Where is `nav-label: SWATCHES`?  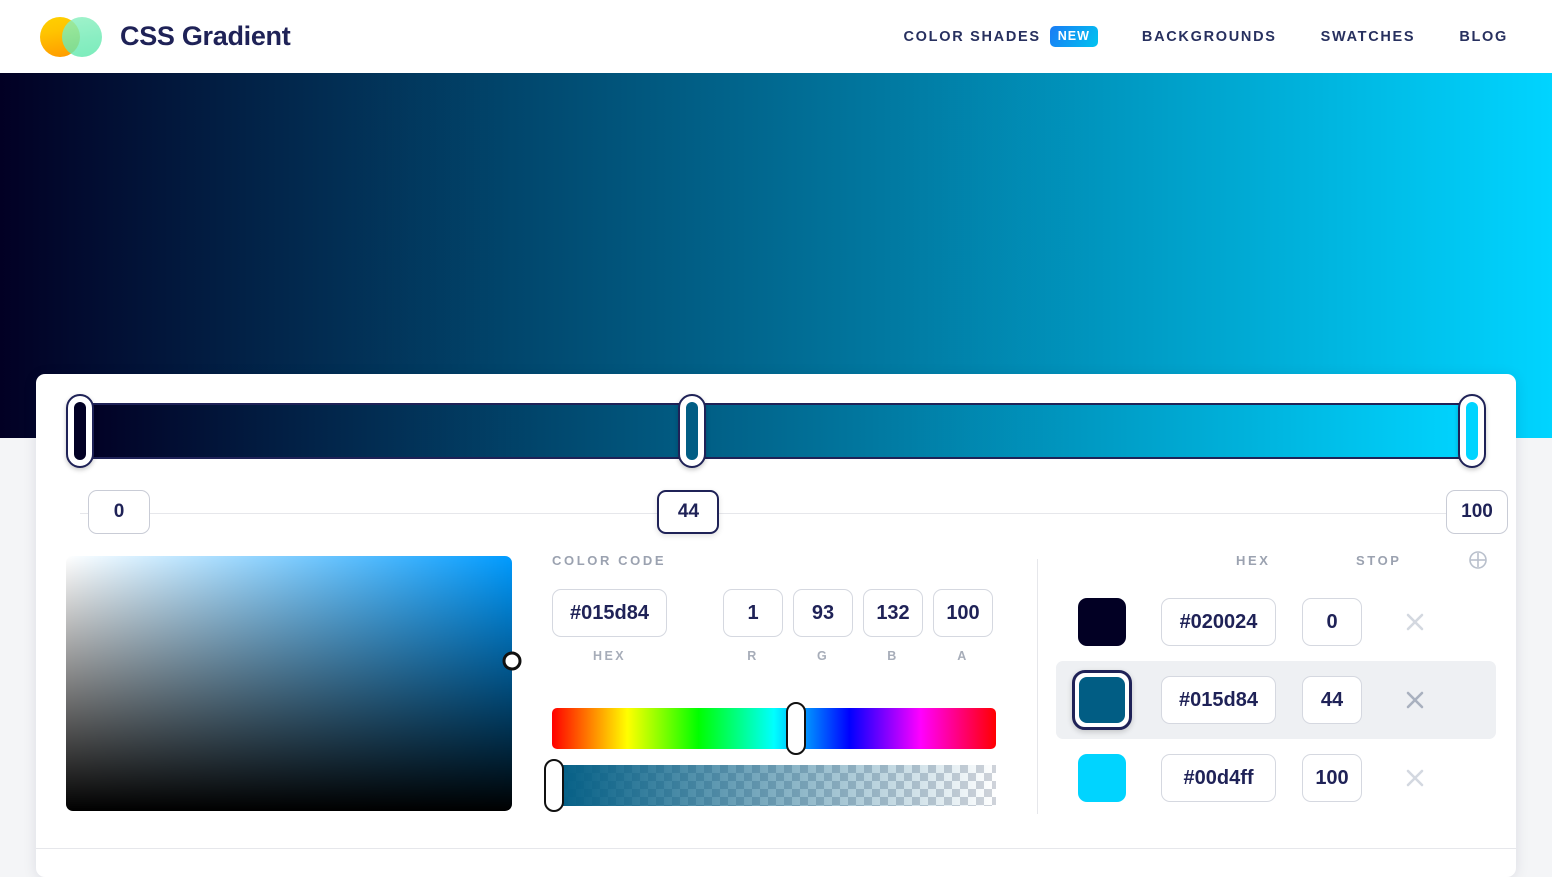 nav-label: SWATCHES is located at coordinates (1368, 36).